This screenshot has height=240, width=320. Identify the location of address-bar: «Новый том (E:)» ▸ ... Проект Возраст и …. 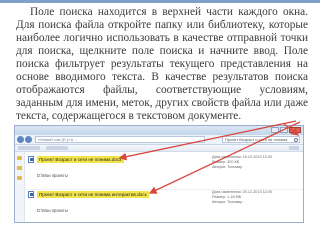
(159, 140).